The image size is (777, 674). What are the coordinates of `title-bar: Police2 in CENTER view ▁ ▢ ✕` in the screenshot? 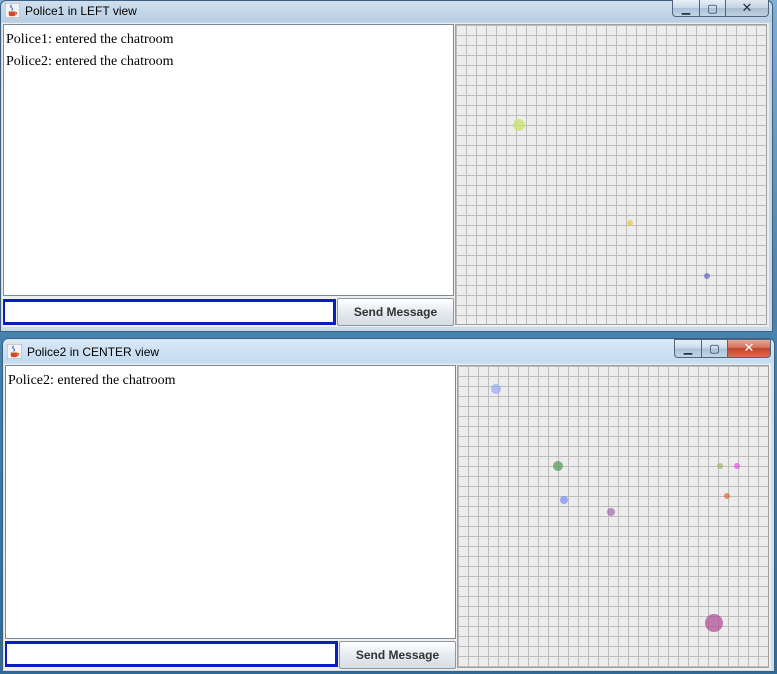 It's located at (388, 351).